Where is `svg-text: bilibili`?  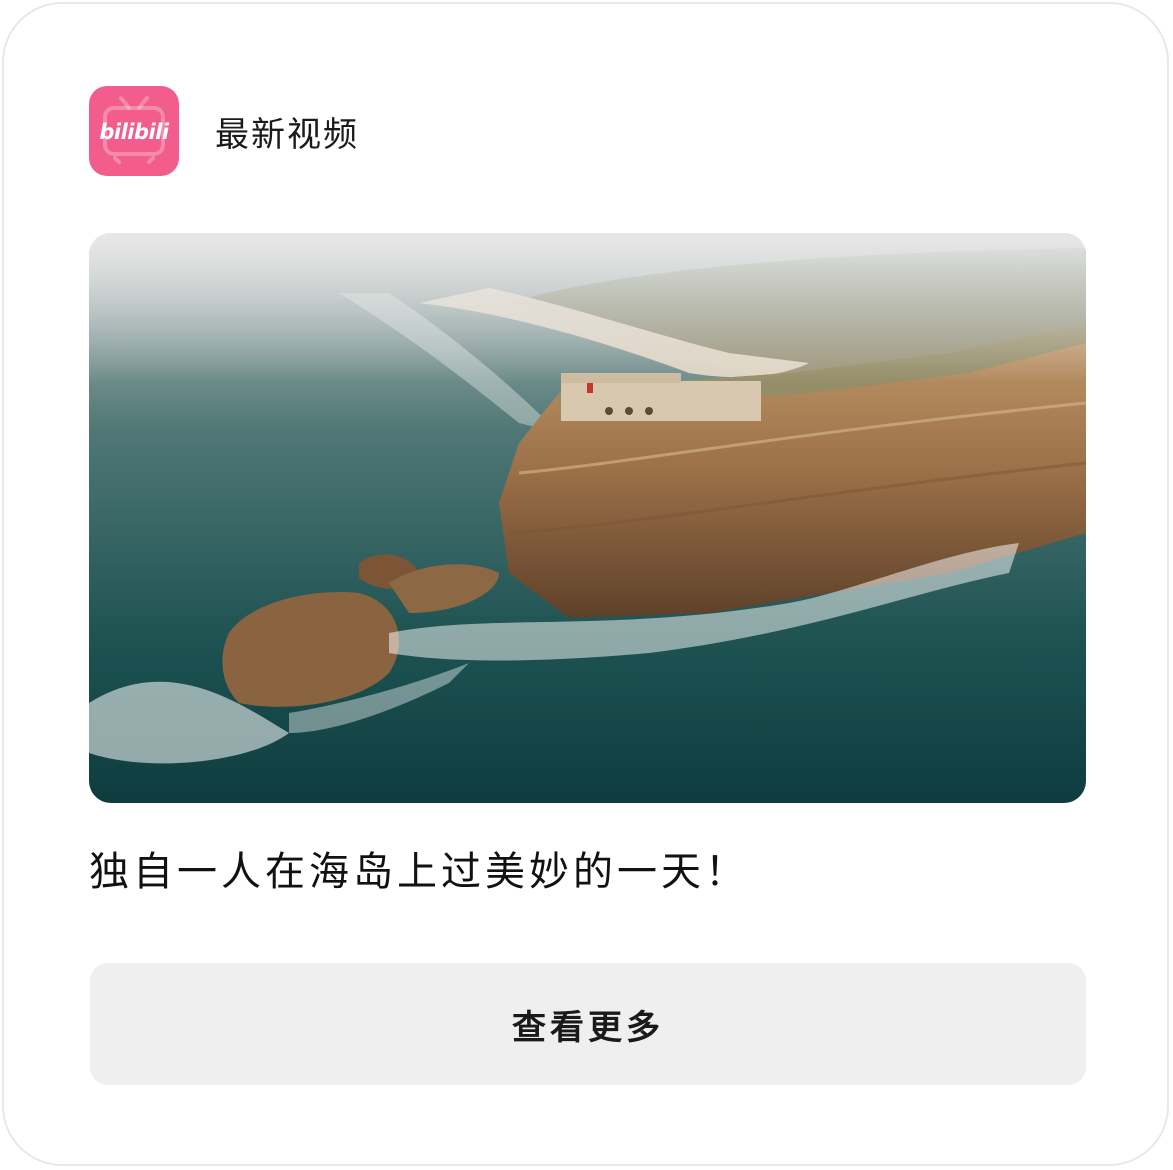 svg-text: bilibili is located at coordinates (134, 132).